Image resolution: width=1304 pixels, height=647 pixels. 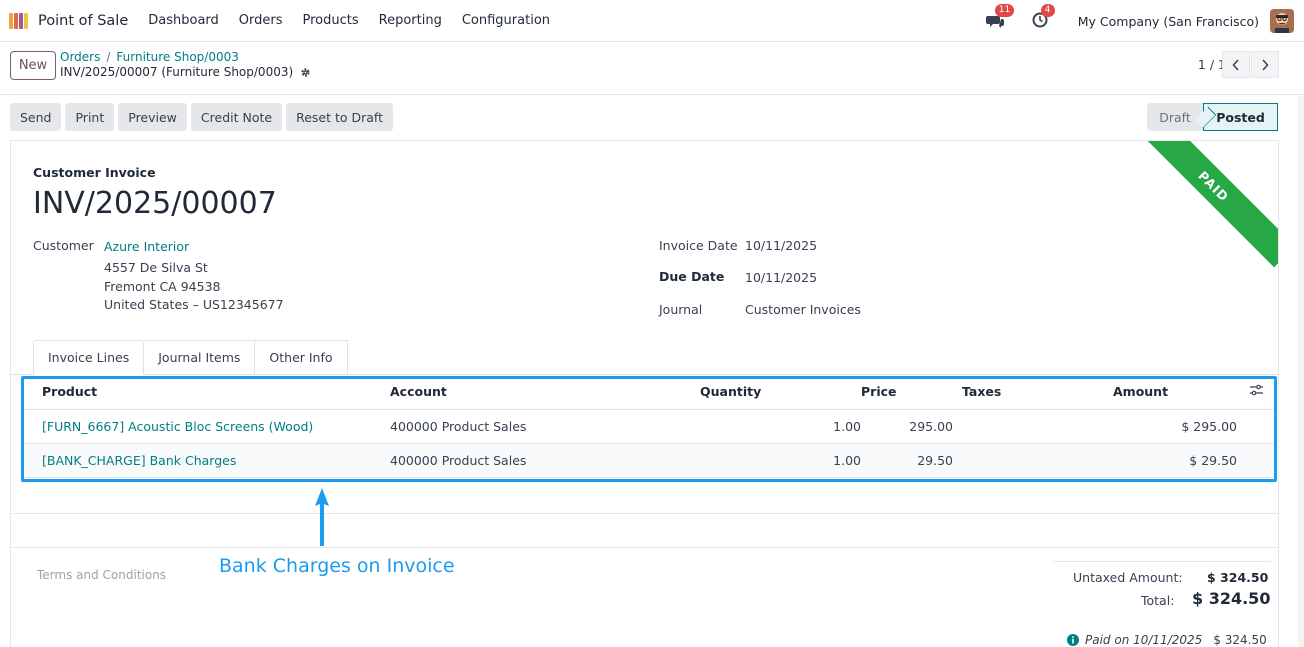 What do you see at coordinates (1144, 640) in the screenshot?
I see `paid-on-text: Paid on 10/11/2025` at bounding box center [1144, 640].